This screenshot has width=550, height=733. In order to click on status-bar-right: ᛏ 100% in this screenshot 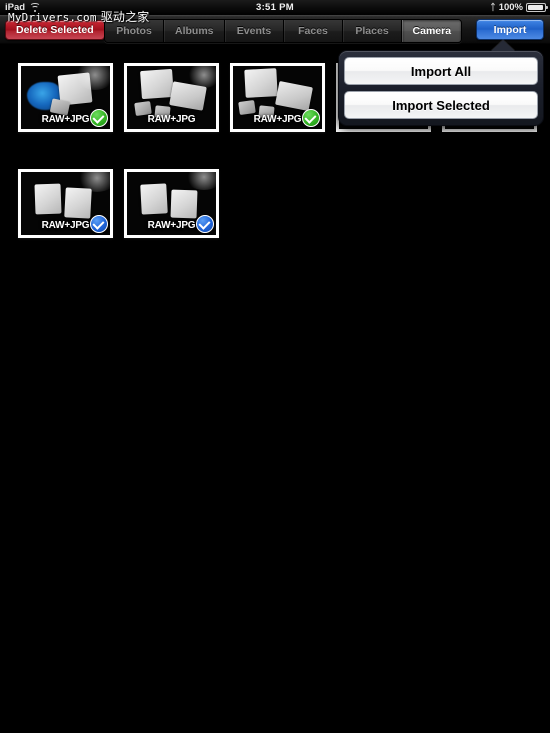, I will do `click(519, 7)`.